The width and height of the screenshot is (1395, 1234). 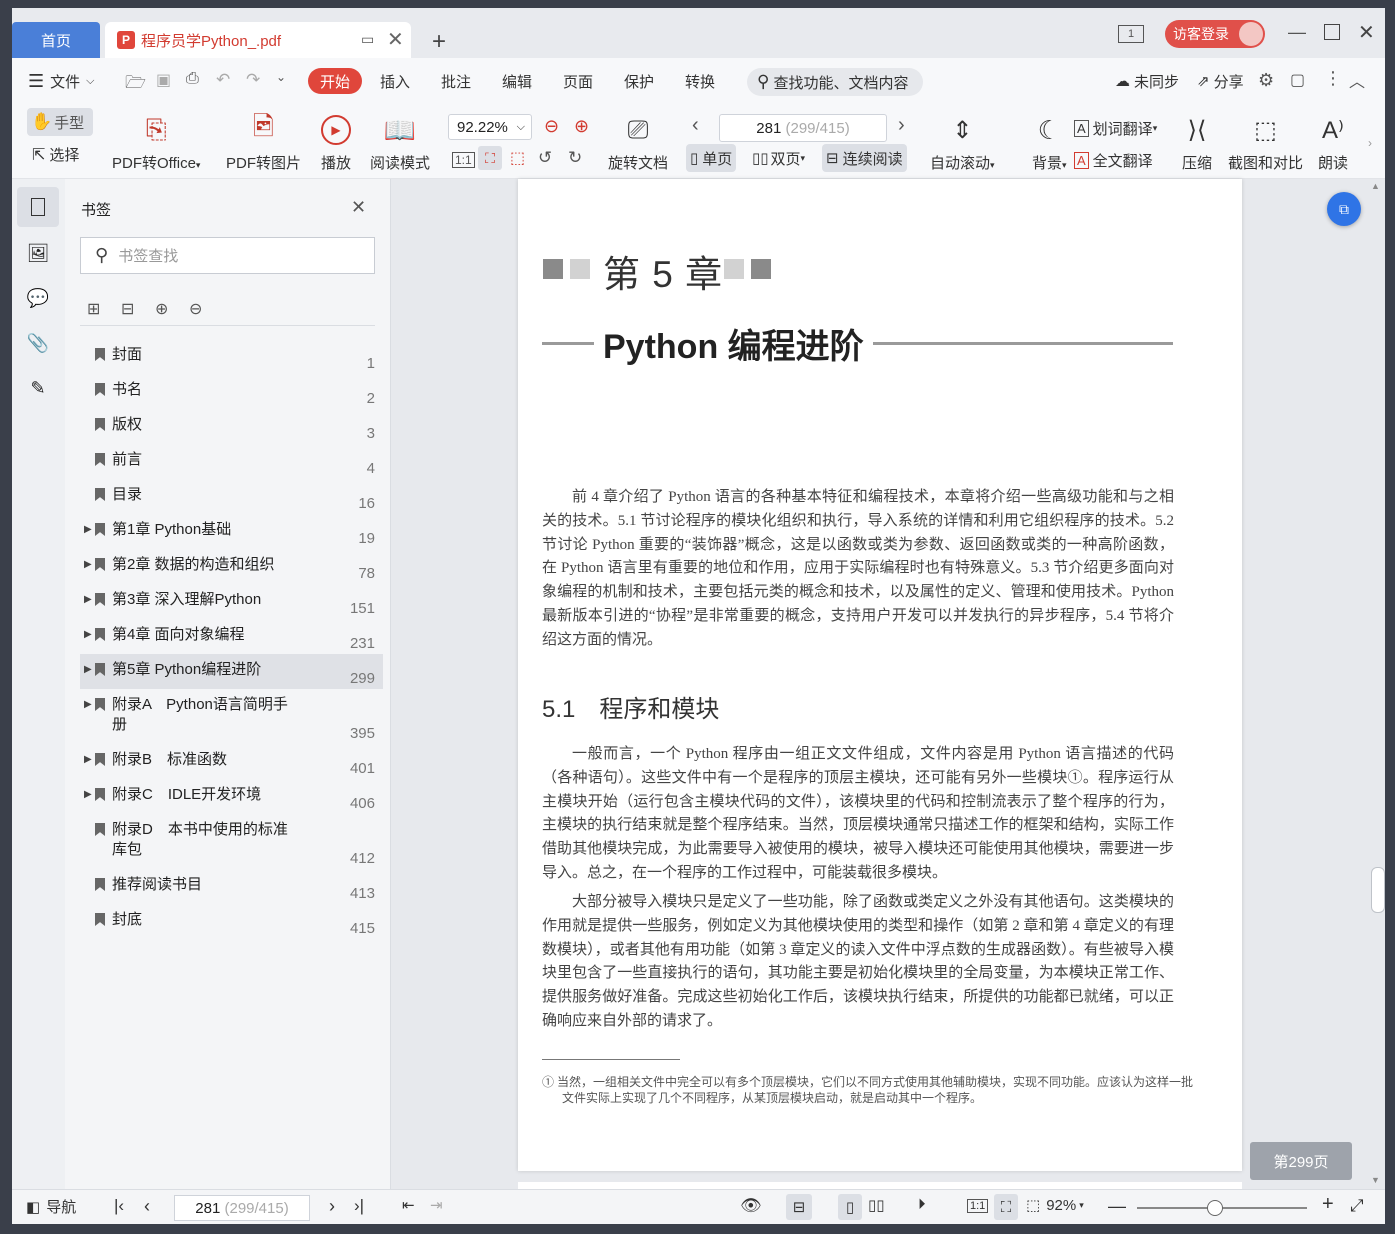 I want to click on rotate-document-button: ⎚ 旋转文档, so click(x=638, y=142).